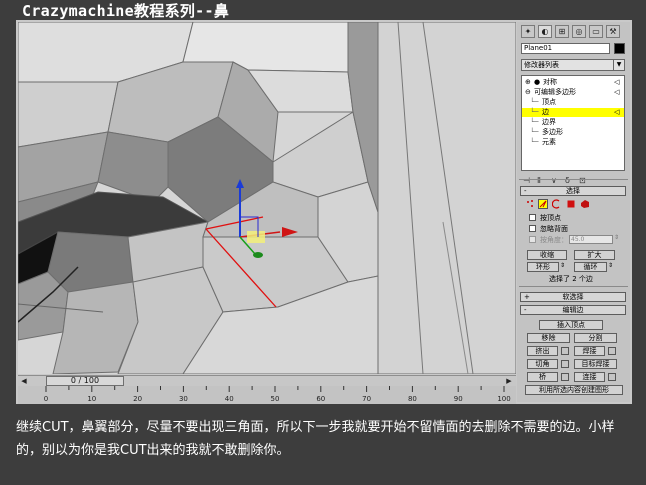 The height and width of the screenshot is (485, 646). What do you see at coordinates (618, 65) in the screenshot?
I see `chevron-down-icon: ▼` at bounding box center [618, 65].